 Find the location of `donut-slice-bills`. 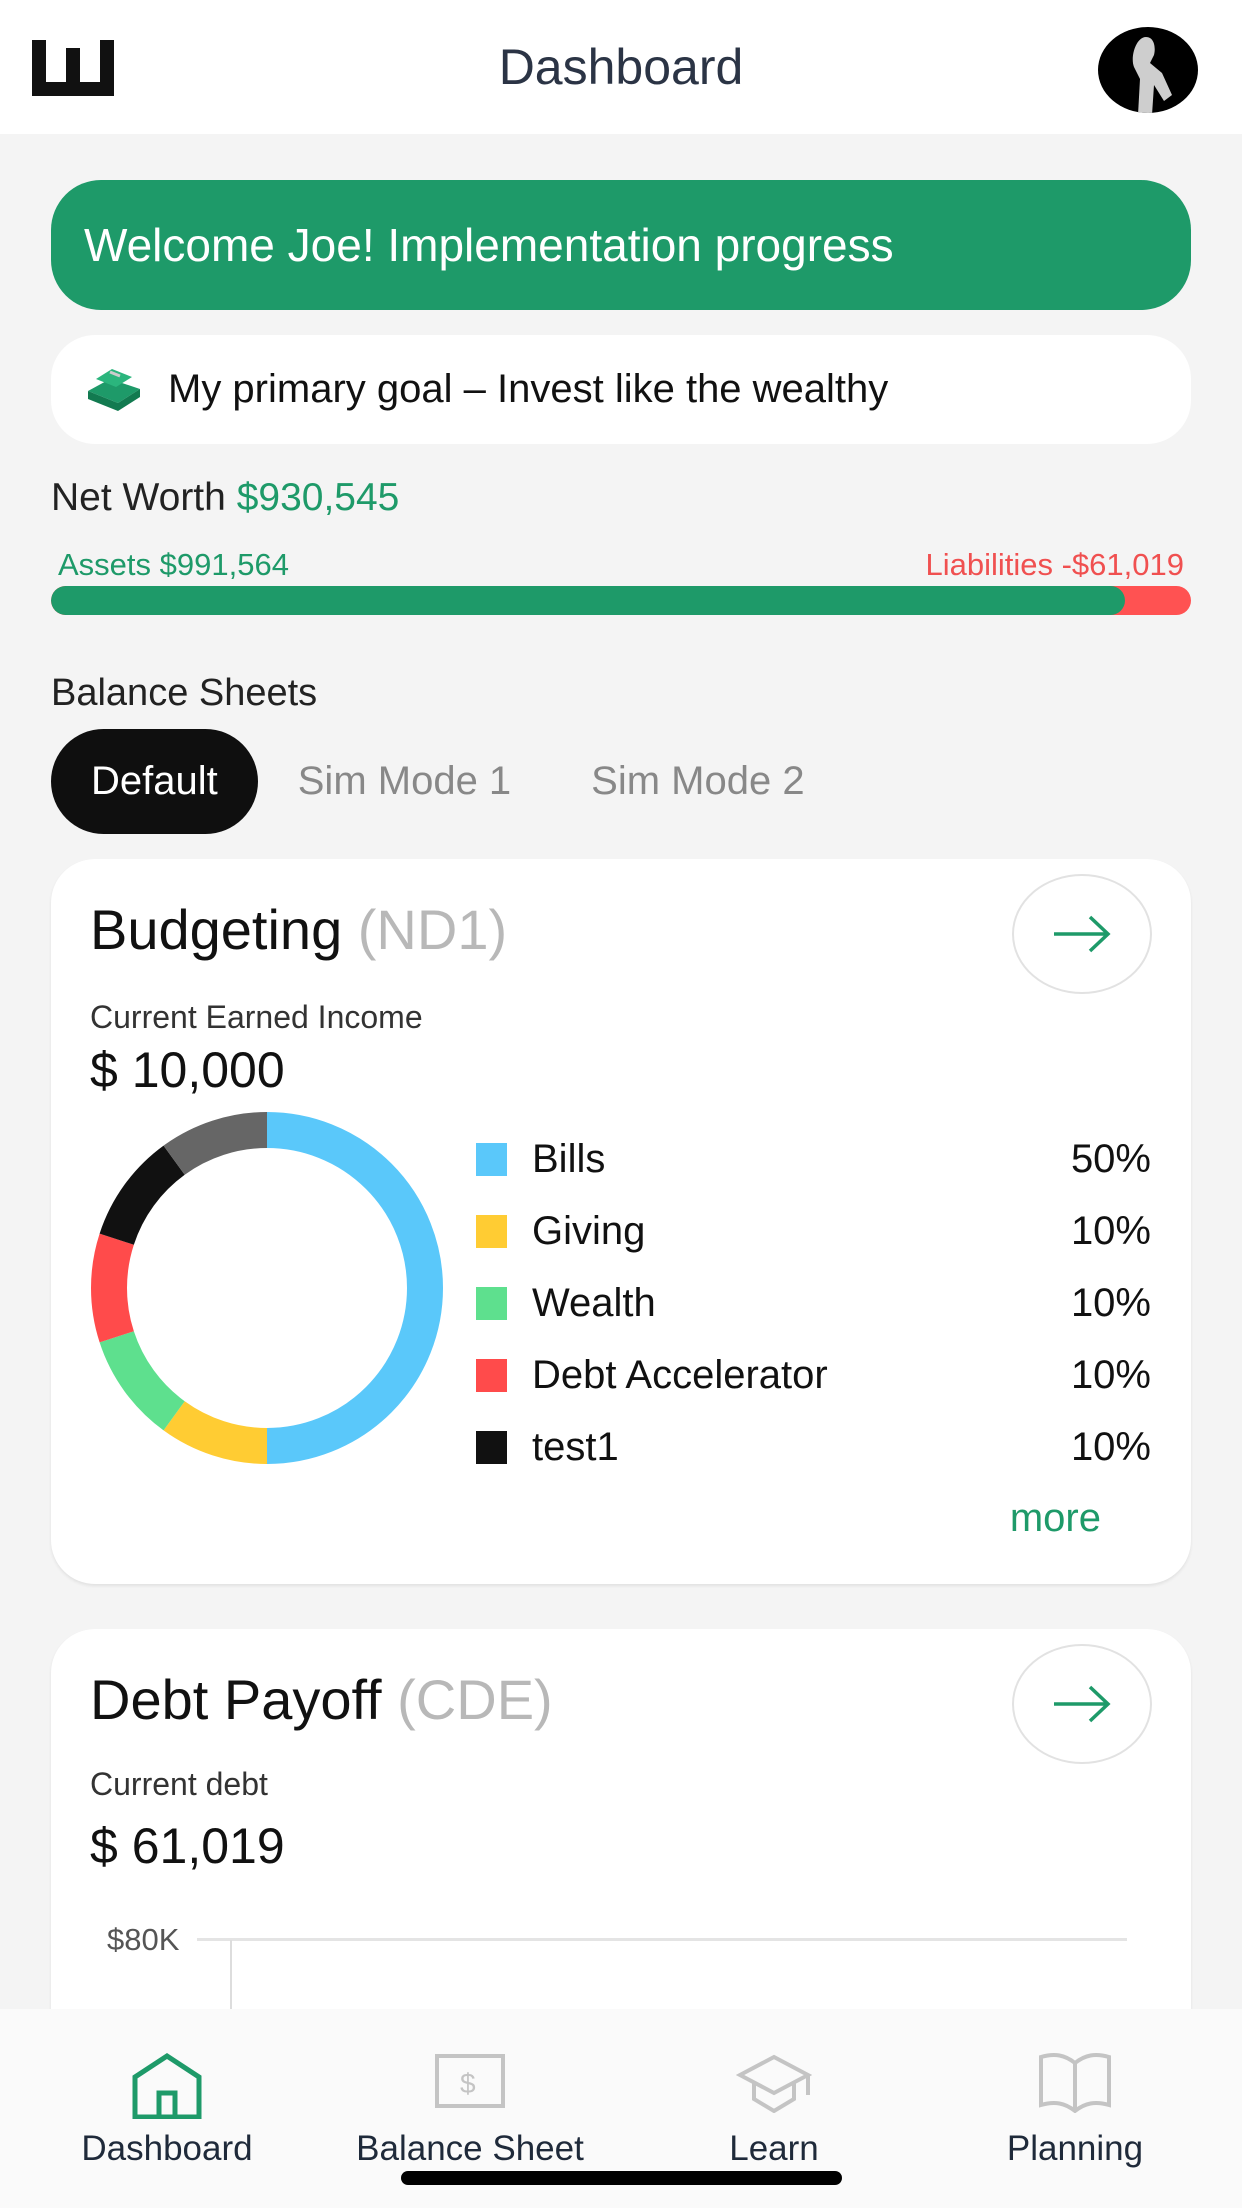

donut-slice-bills is located at coordinates (354, 1288).